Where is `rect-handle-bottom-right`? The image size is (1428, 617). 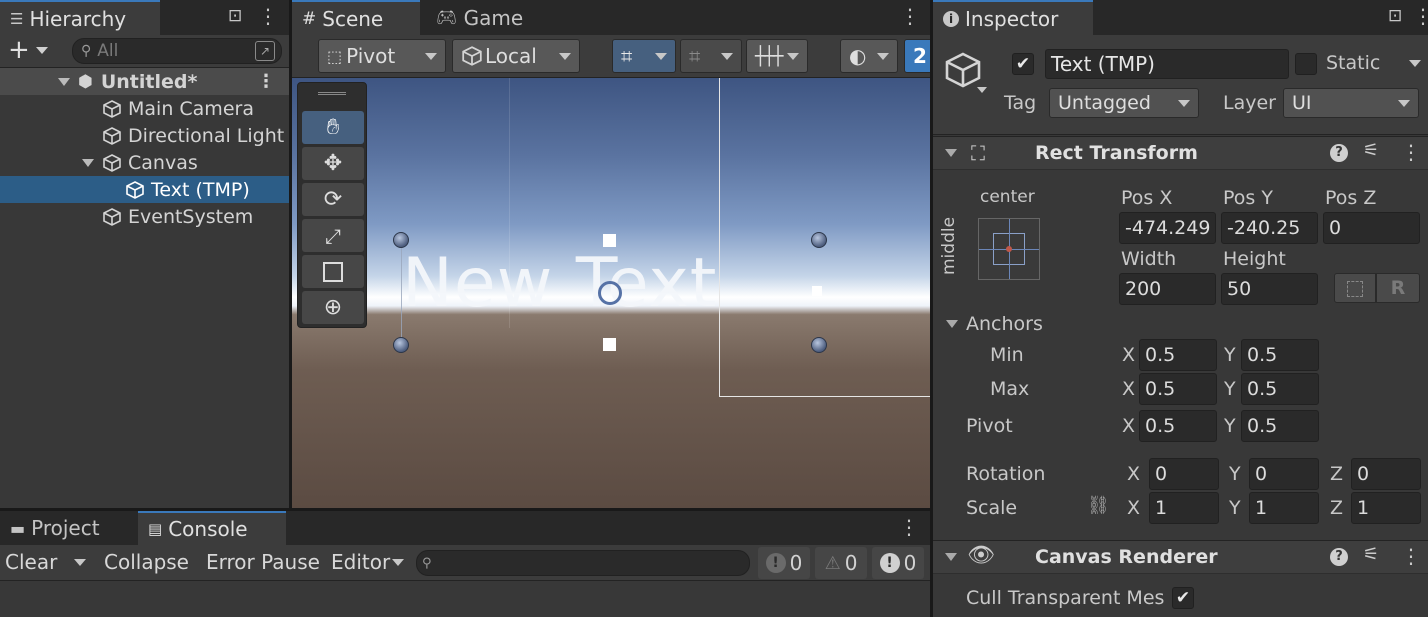 rect-handle-bottom-right is located at coordinates (819, 345).